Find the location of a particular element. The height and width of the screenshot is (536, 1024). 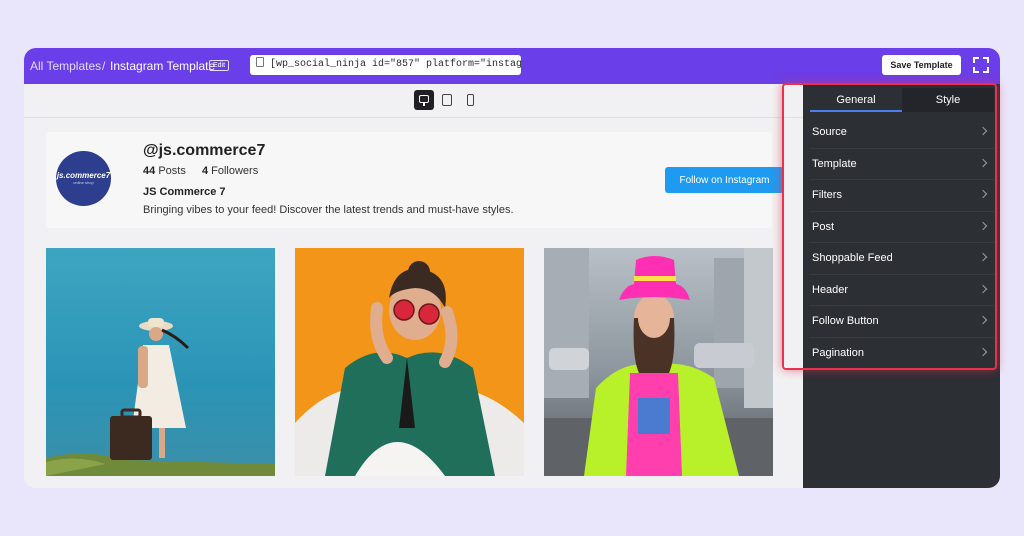

menu-item-label: Source is located at coordinates (829, 132).